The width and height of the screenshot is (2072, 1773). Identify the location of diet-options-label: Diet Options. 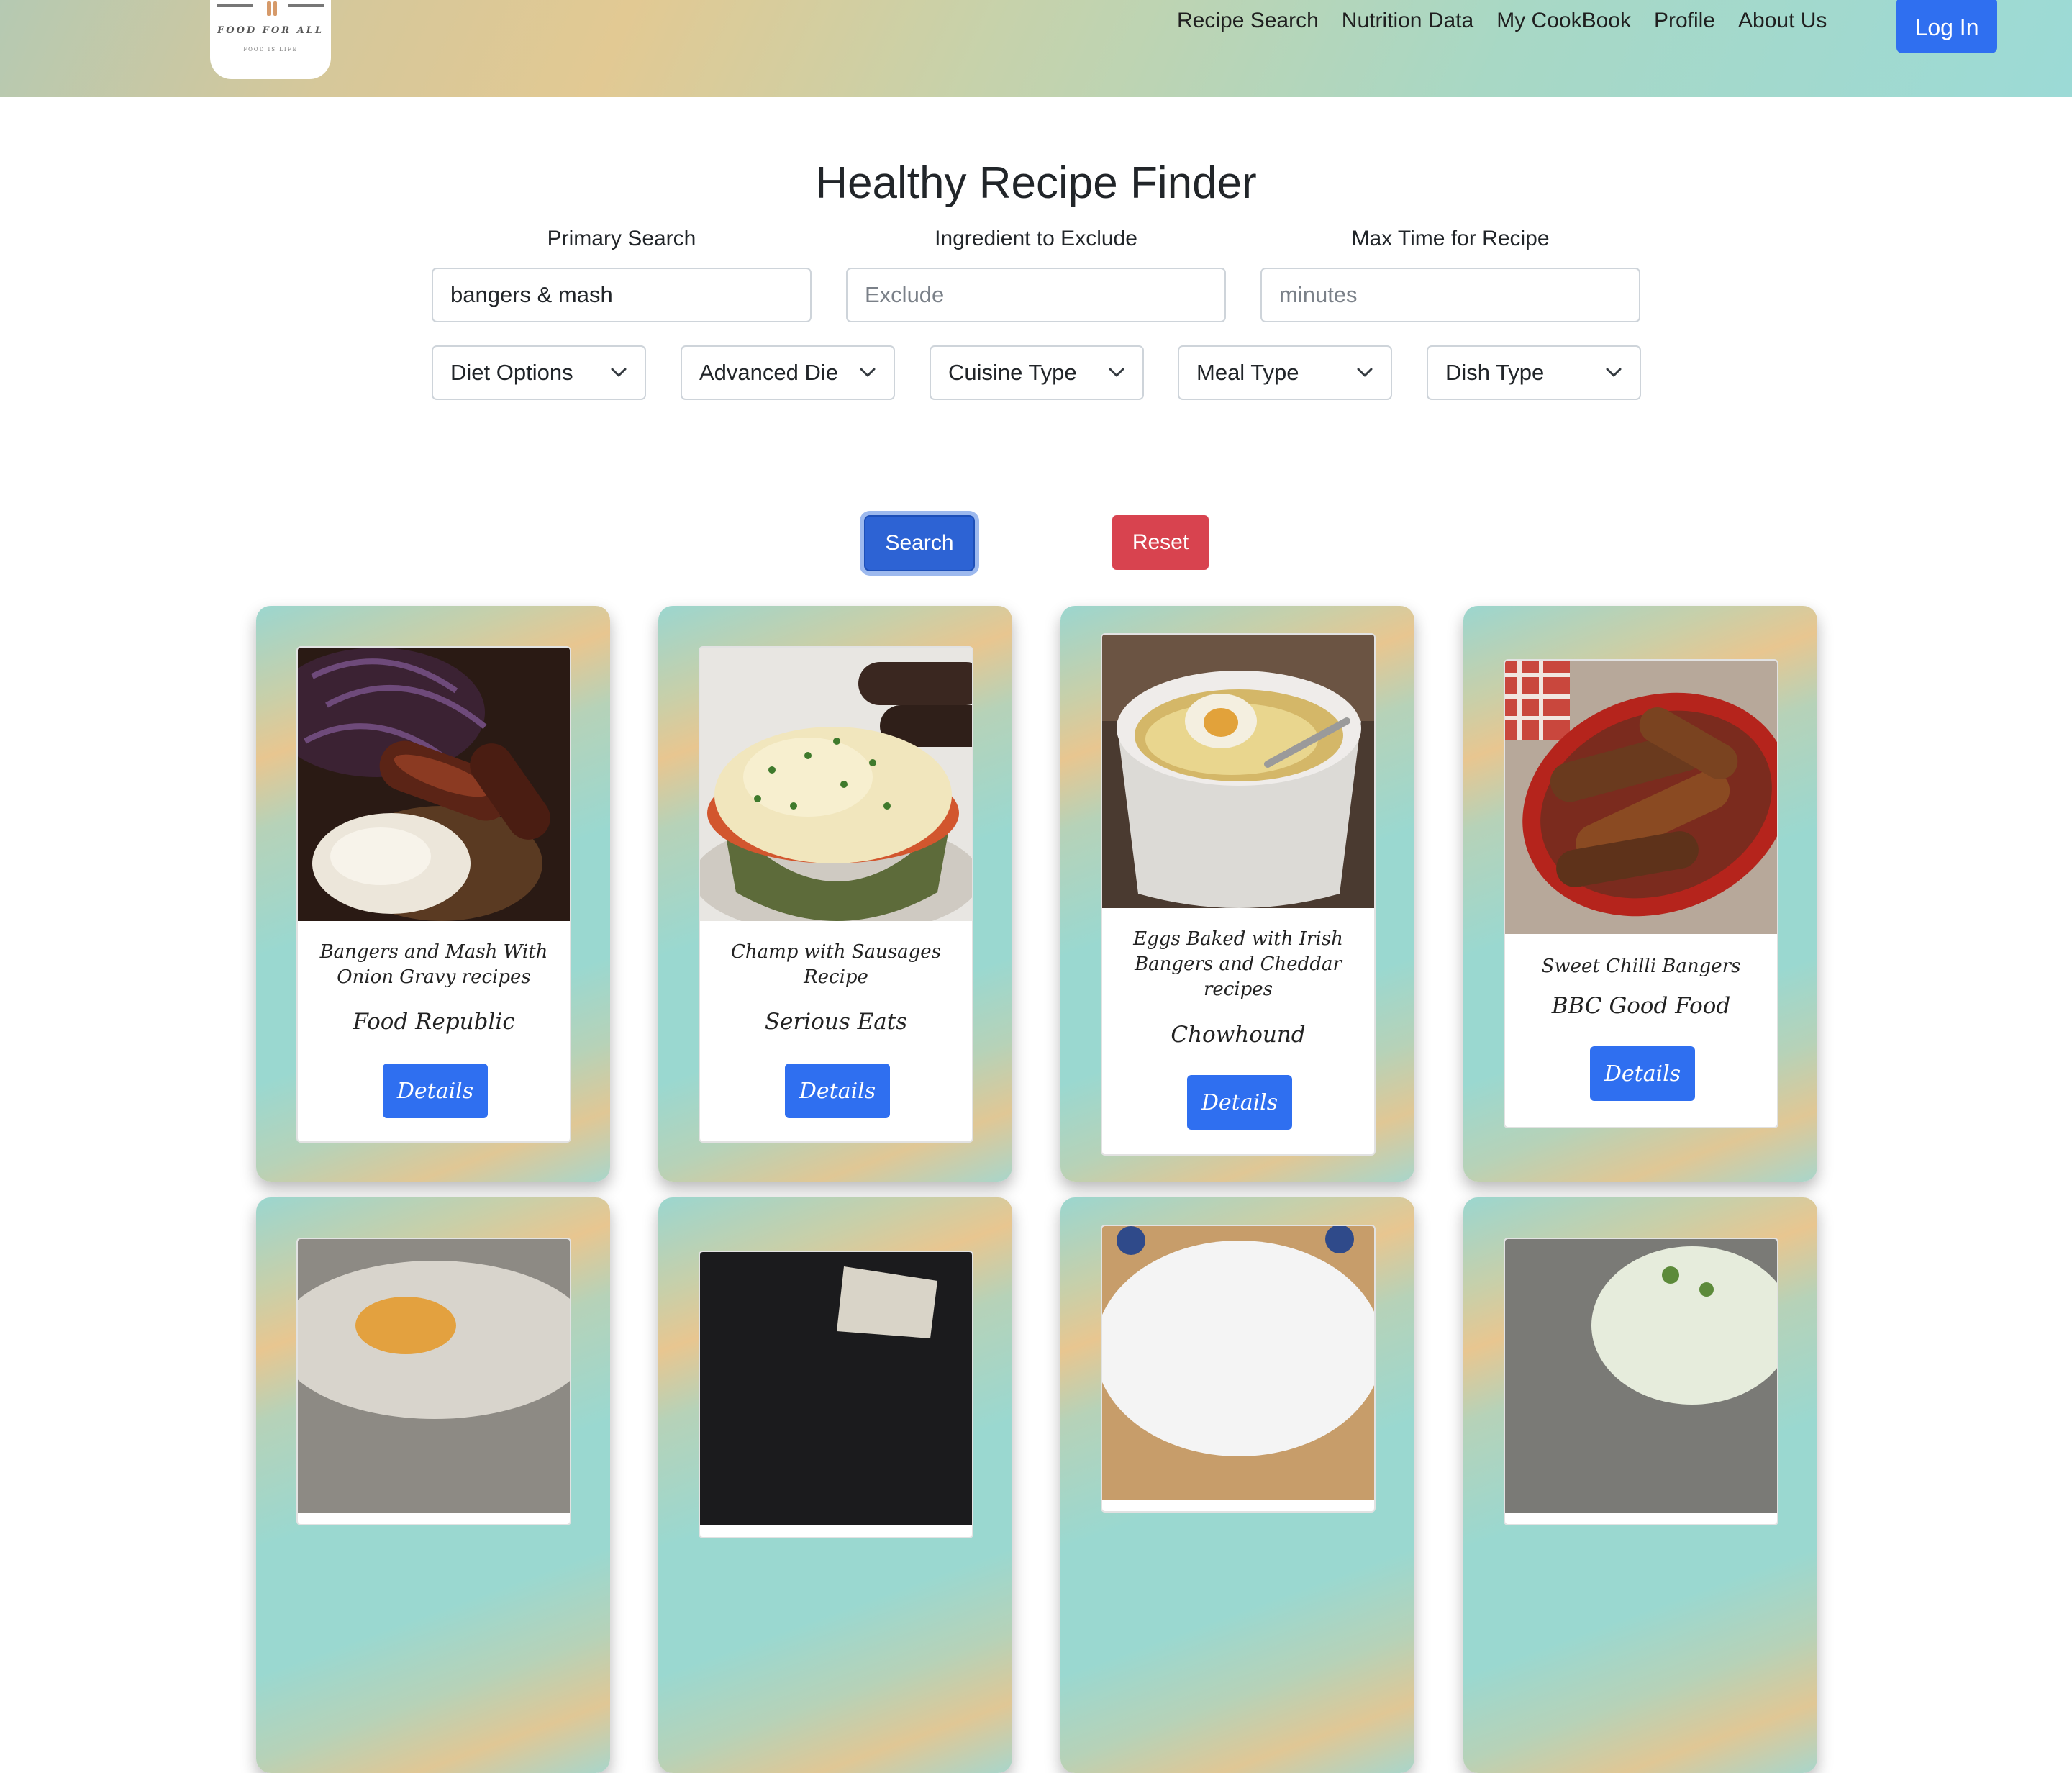
(512, 372).